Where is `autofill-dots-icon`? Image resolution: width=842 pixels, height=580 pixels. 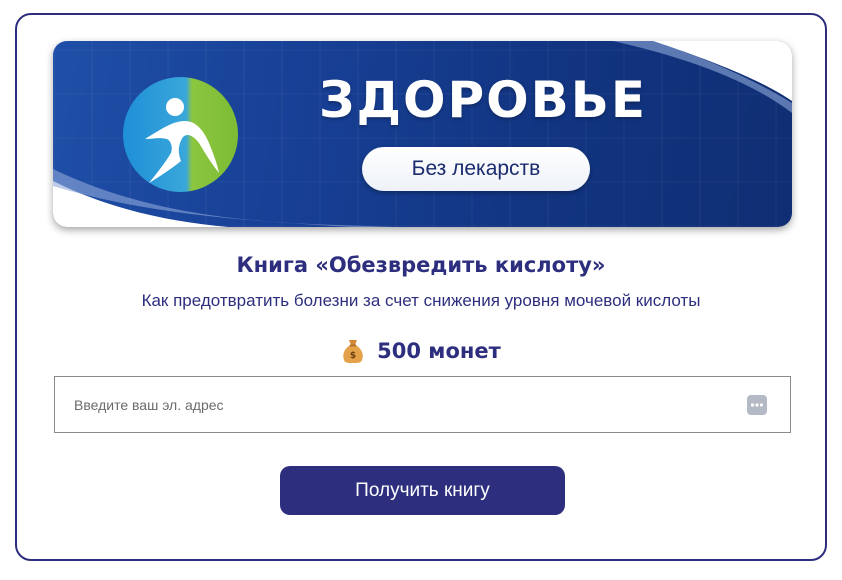
autofill-dots-icon is located at coordinates (757, 405).